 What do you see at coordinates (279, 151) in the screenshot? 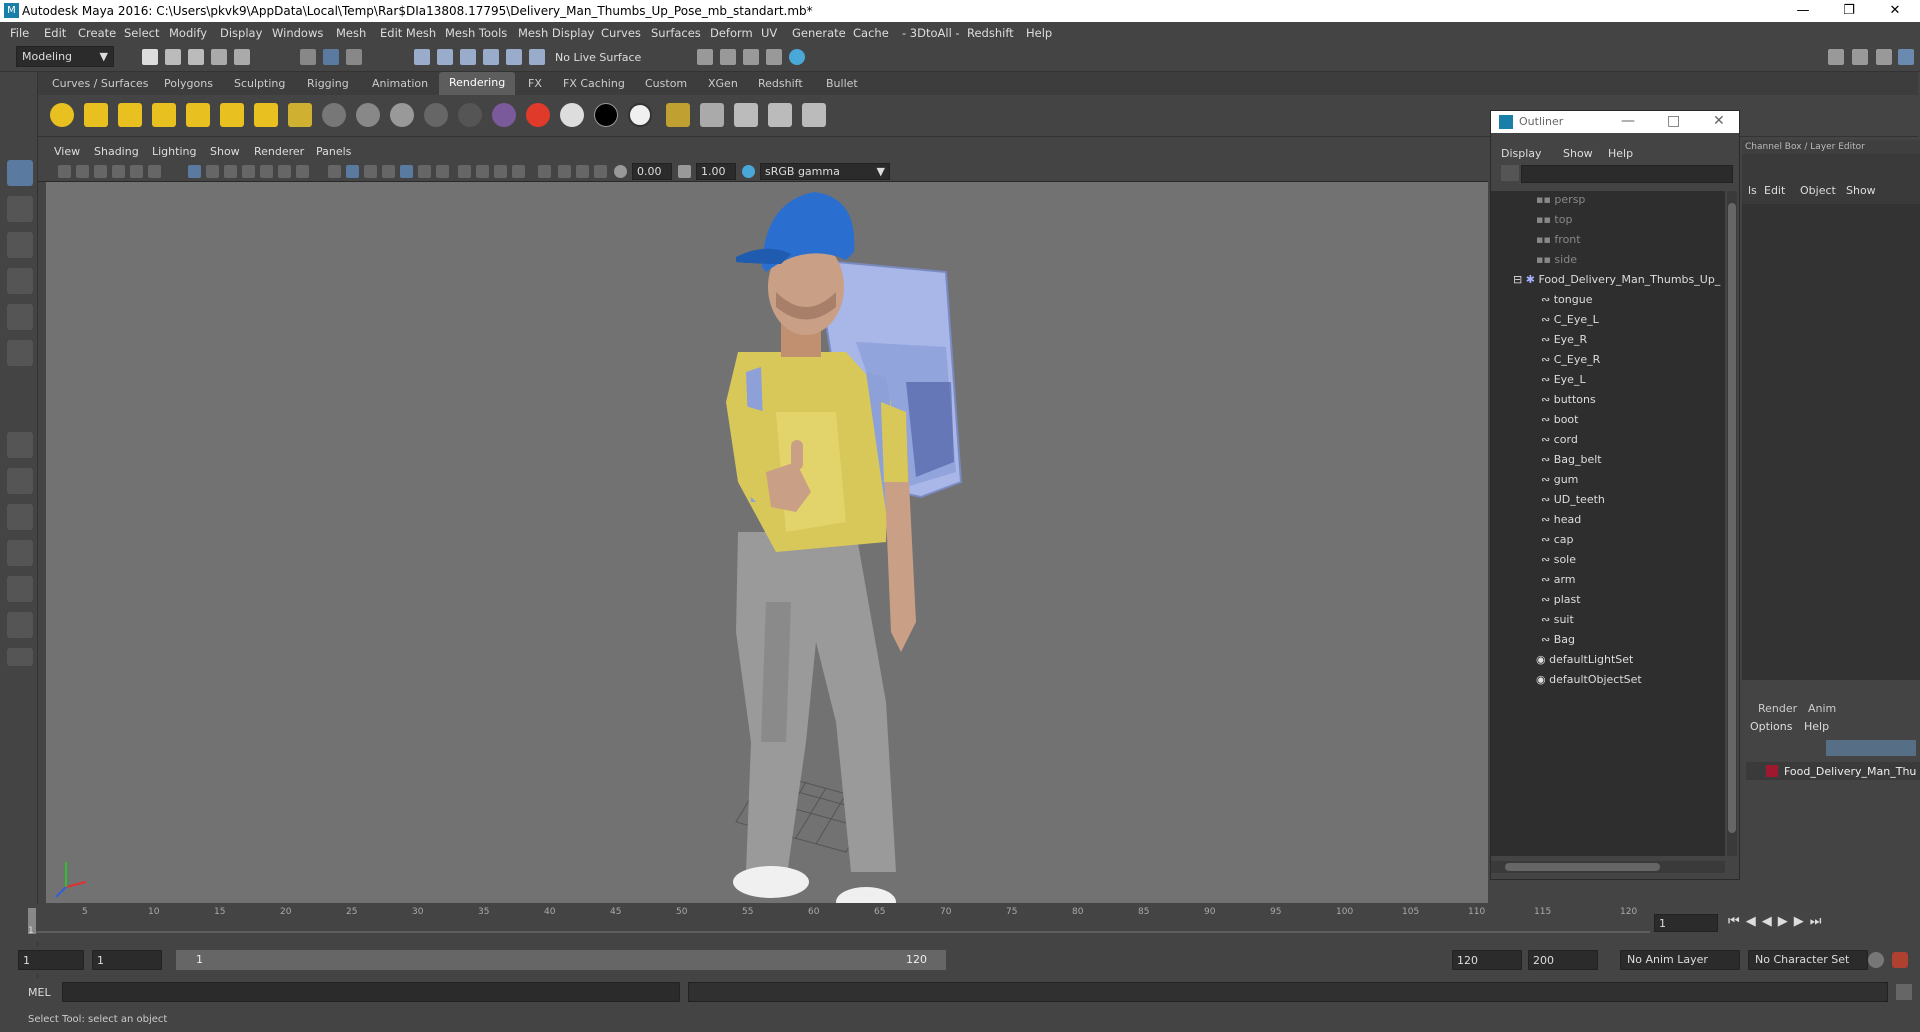
I see `vp-menu-renderer: Renderer` at bounding box center [279, 151].